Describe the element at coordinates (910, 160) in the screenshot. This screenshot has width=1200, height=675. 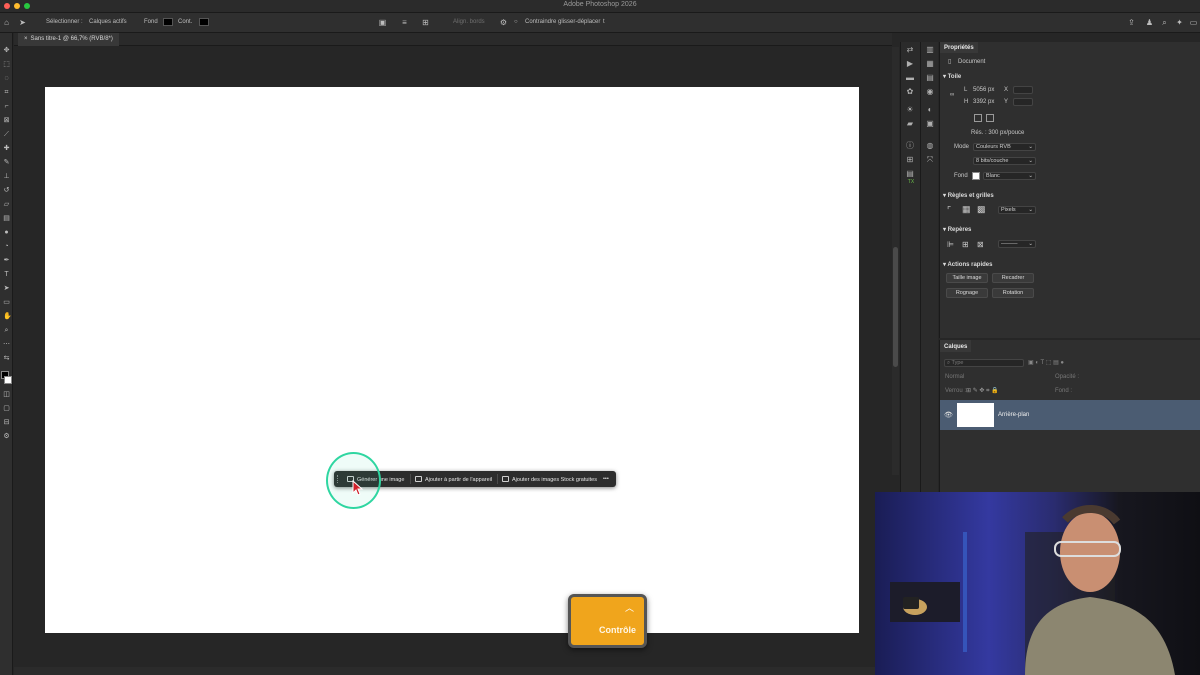
I see `glyphs-icon: ⊞` at that location.